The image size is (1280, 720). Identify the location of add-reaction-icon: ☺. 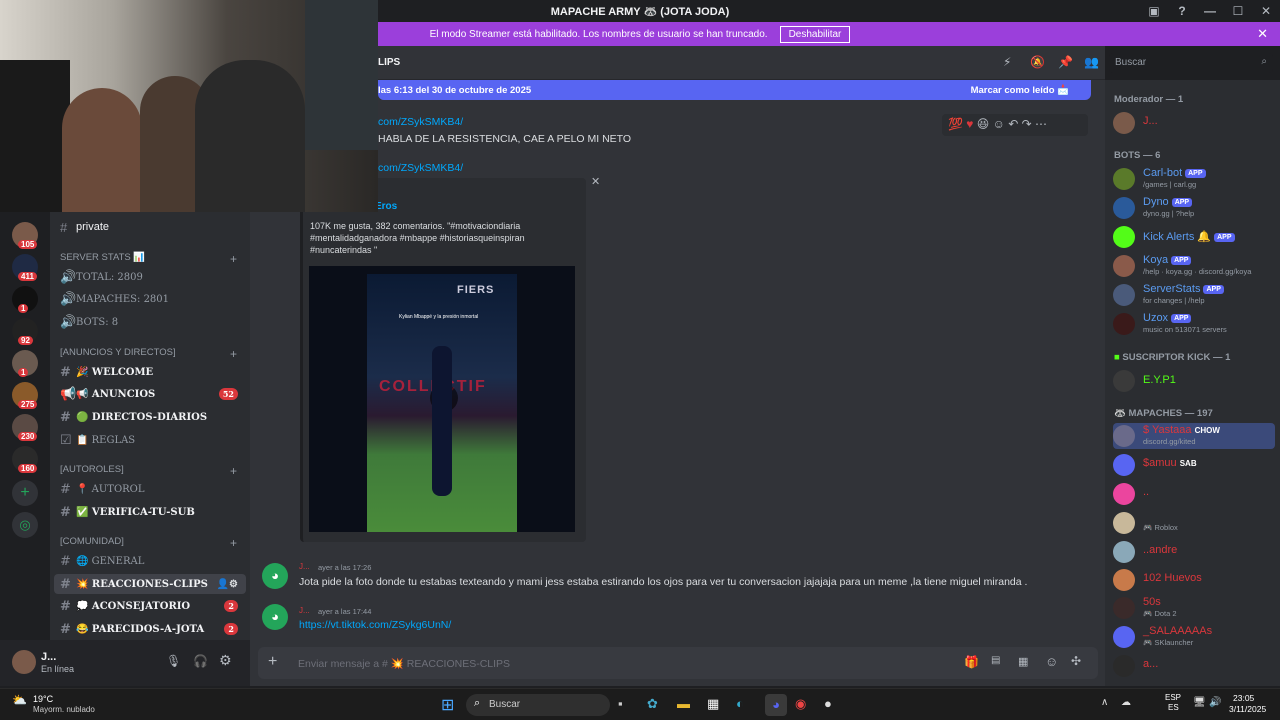
(999, 124).